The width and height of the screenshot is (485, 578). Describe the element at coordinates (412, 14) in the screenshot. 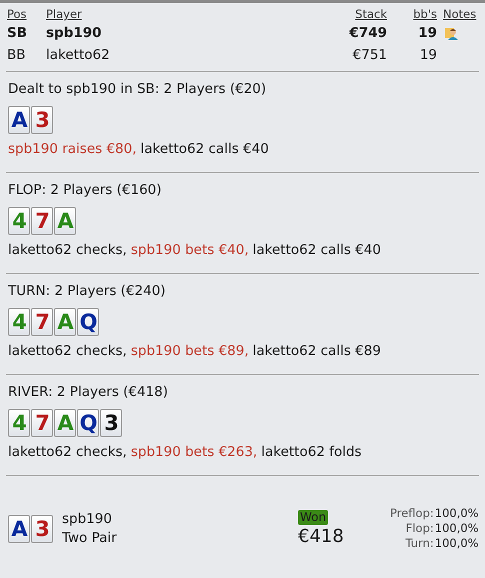

I see `column-header: bb's` at that location.